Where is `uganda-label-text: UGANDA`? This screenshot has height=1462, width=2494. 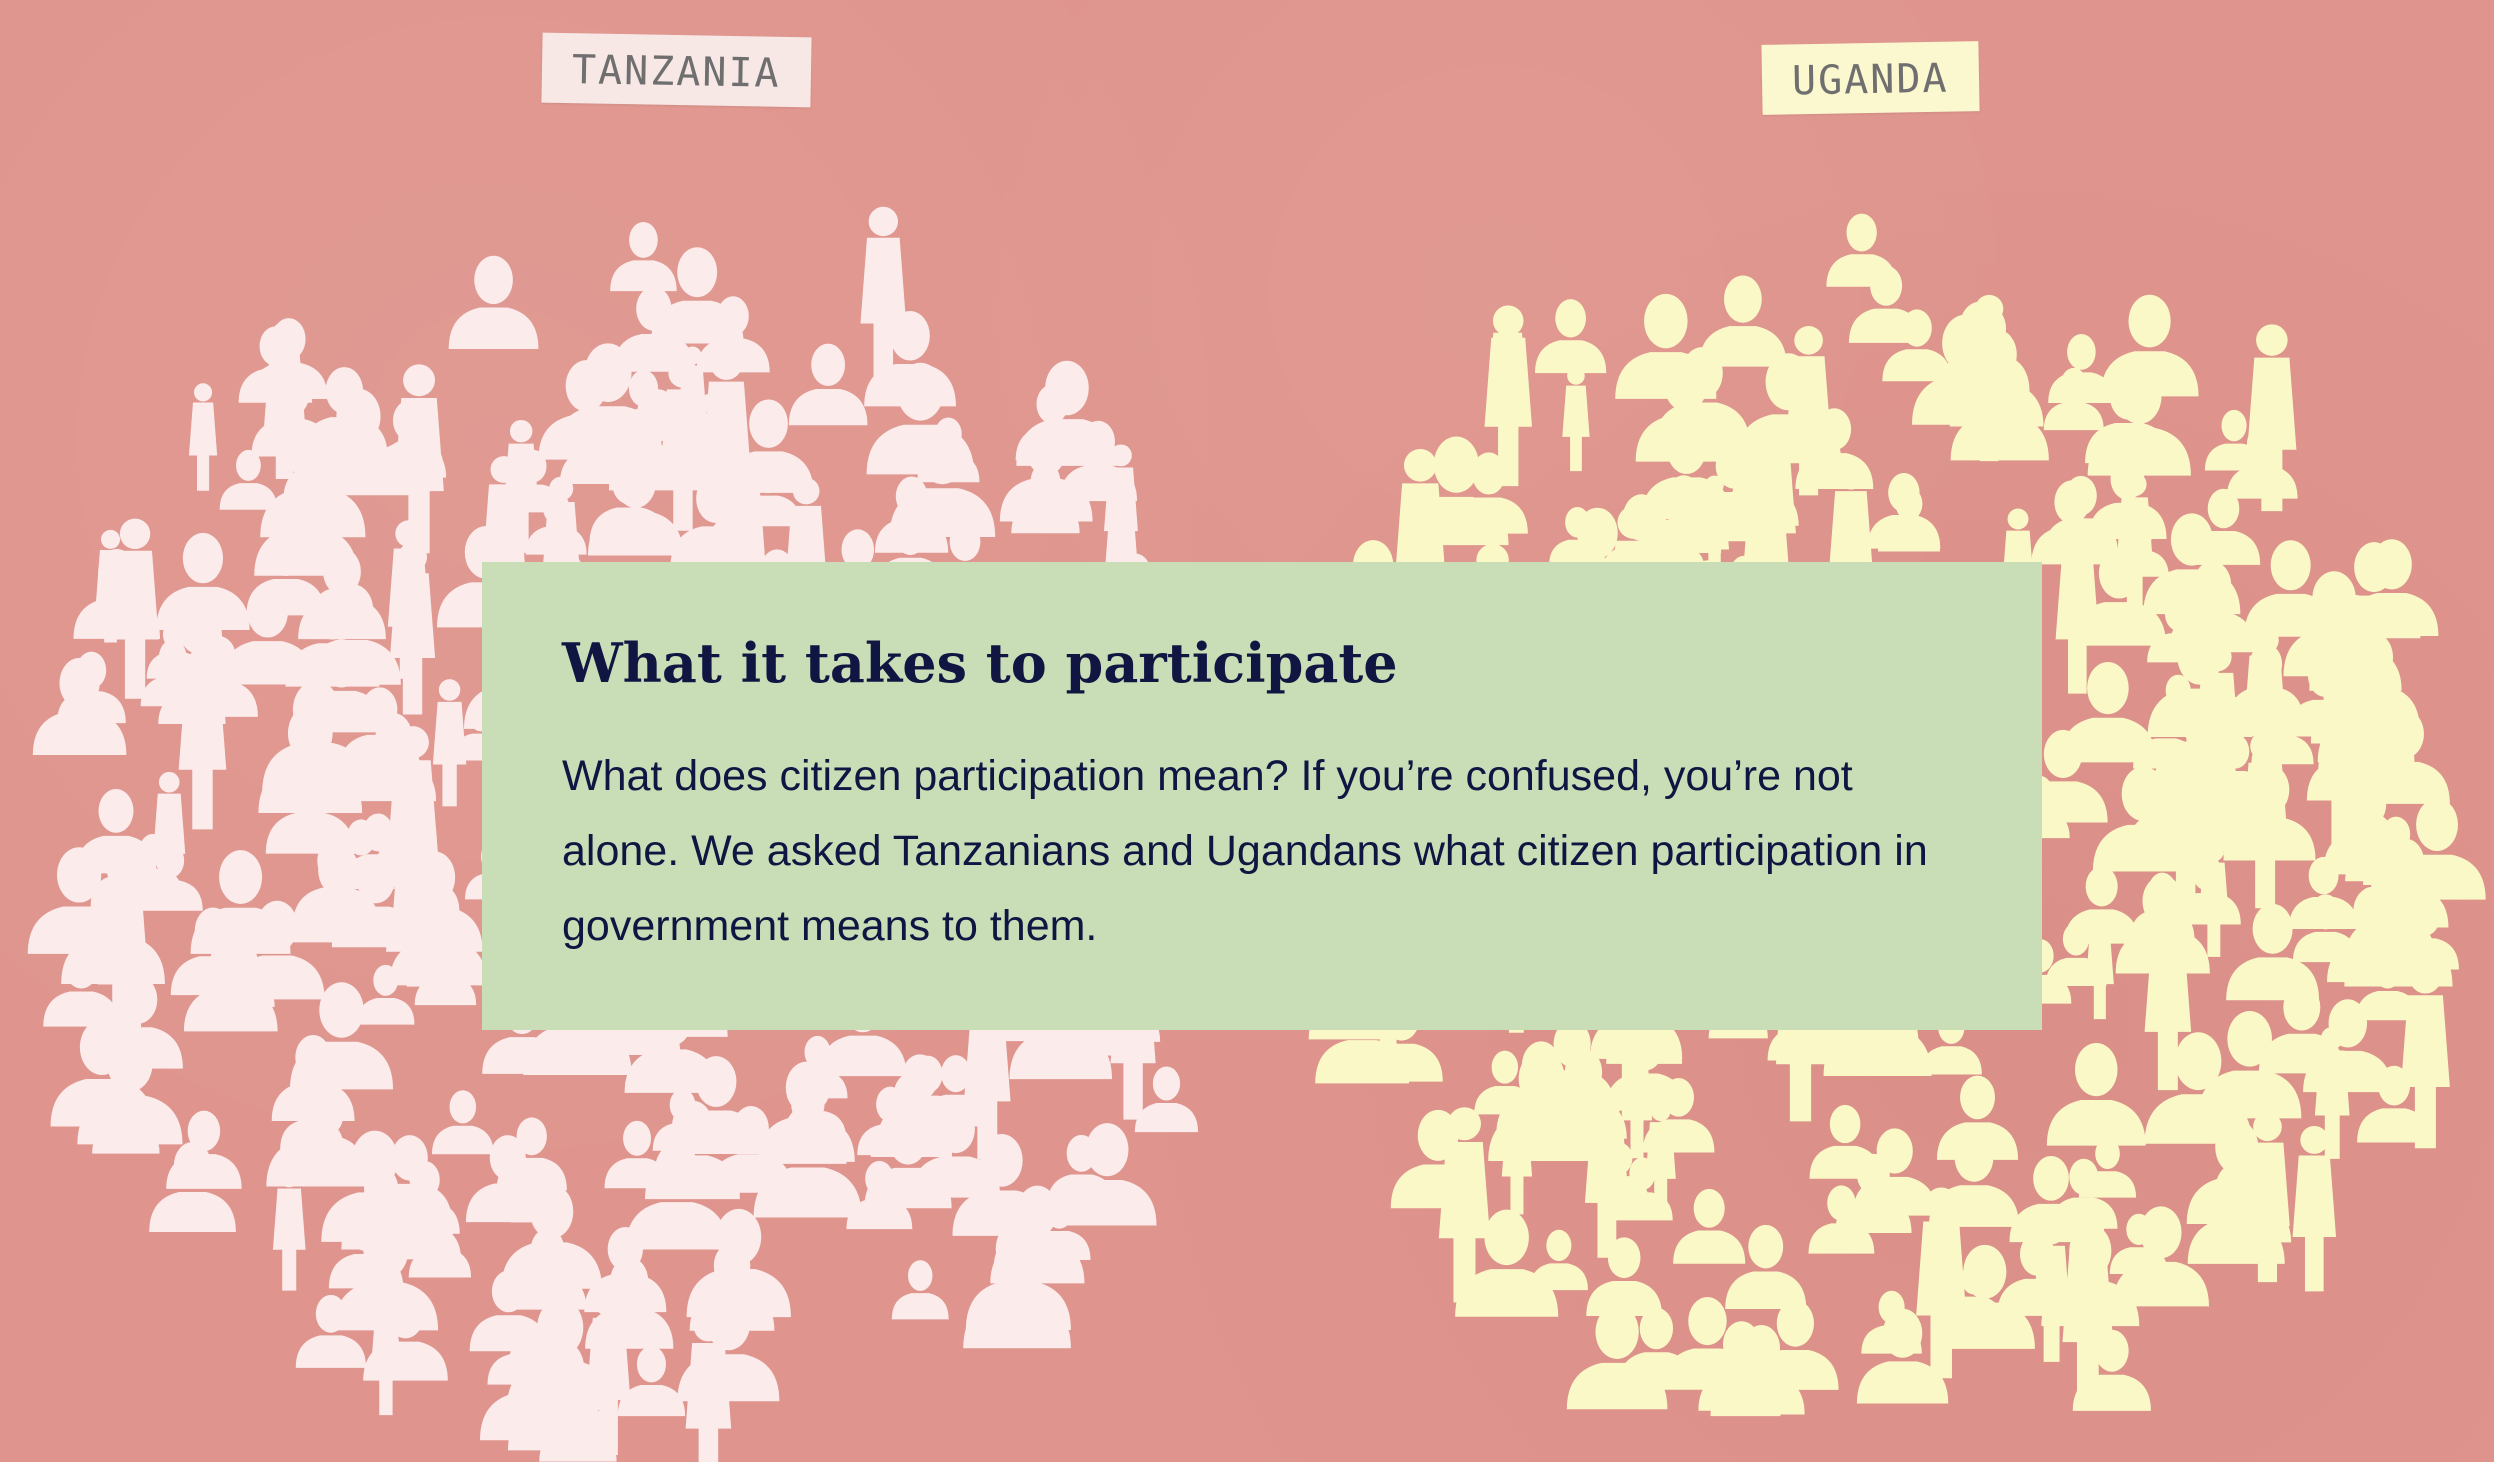 uganda-label-text: UGANDA is located at coordinates (1870, 80).